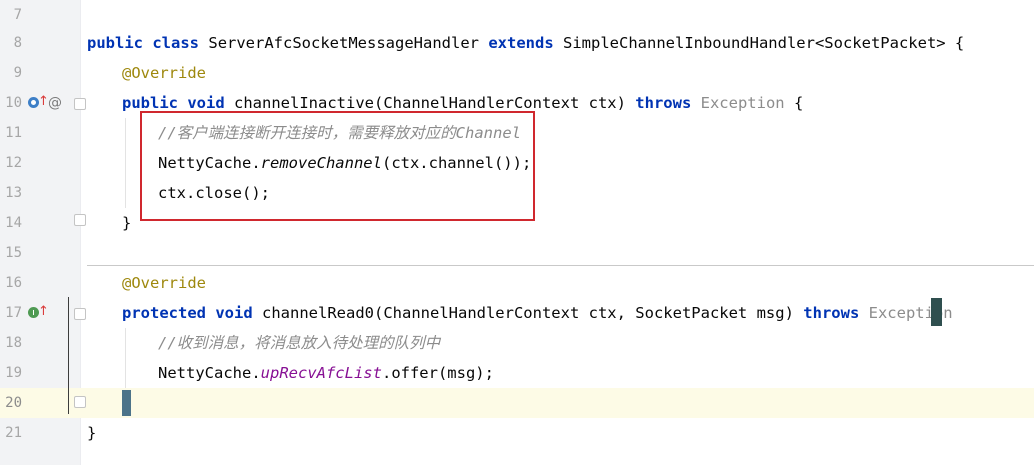  Describe the element at coordinates (13, 103) in the screenshot. I see `line-number: 10` at that location.